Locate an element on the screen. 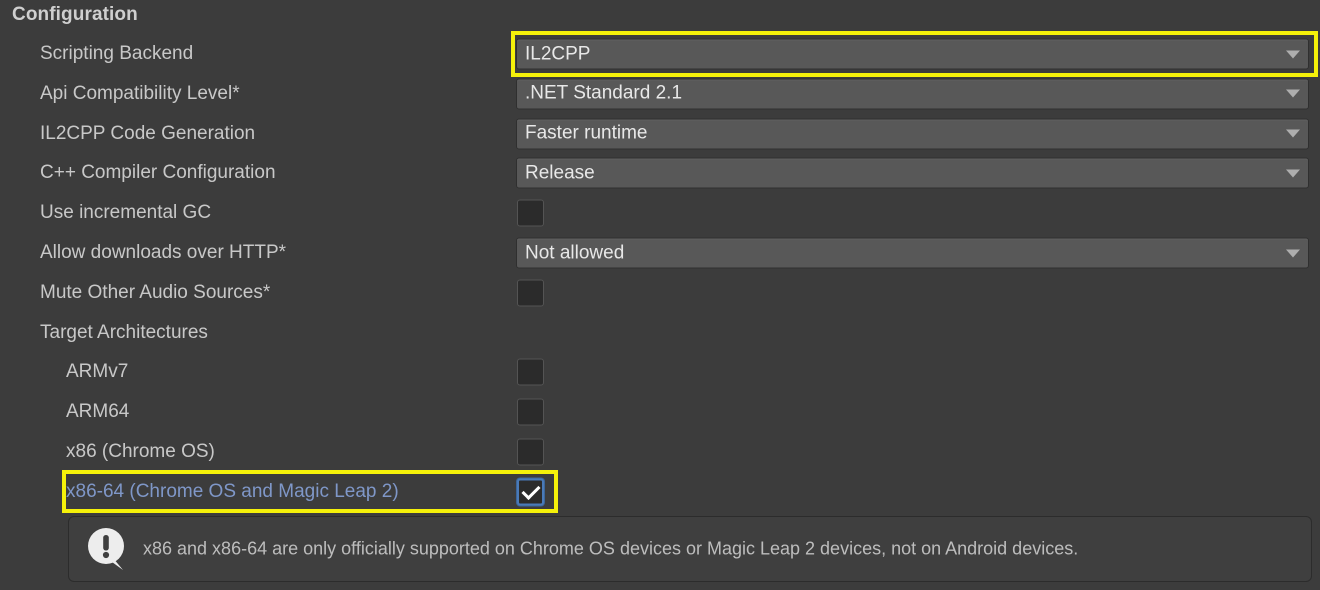 This screenshot has width=1320, height=590. config-row-il2cpp-code-generation: IL2CPP Code Generation Faster runtime is located at coordinates (660, 134).